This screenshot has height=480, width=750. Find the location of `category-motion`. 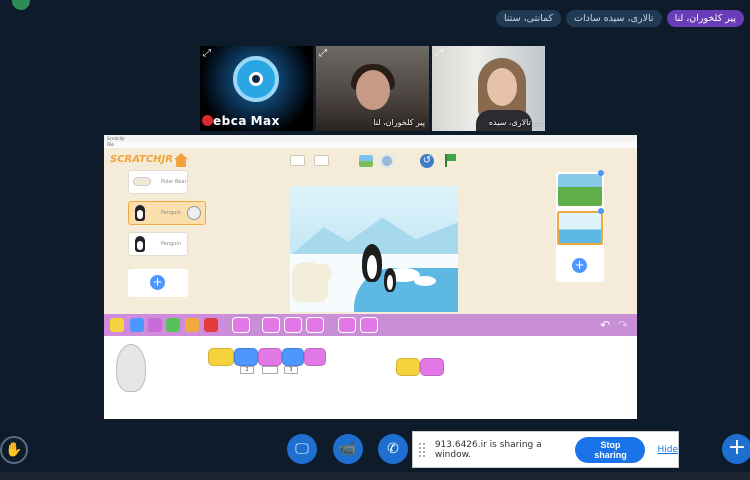

category-motion is located at coordinates (137, 325).